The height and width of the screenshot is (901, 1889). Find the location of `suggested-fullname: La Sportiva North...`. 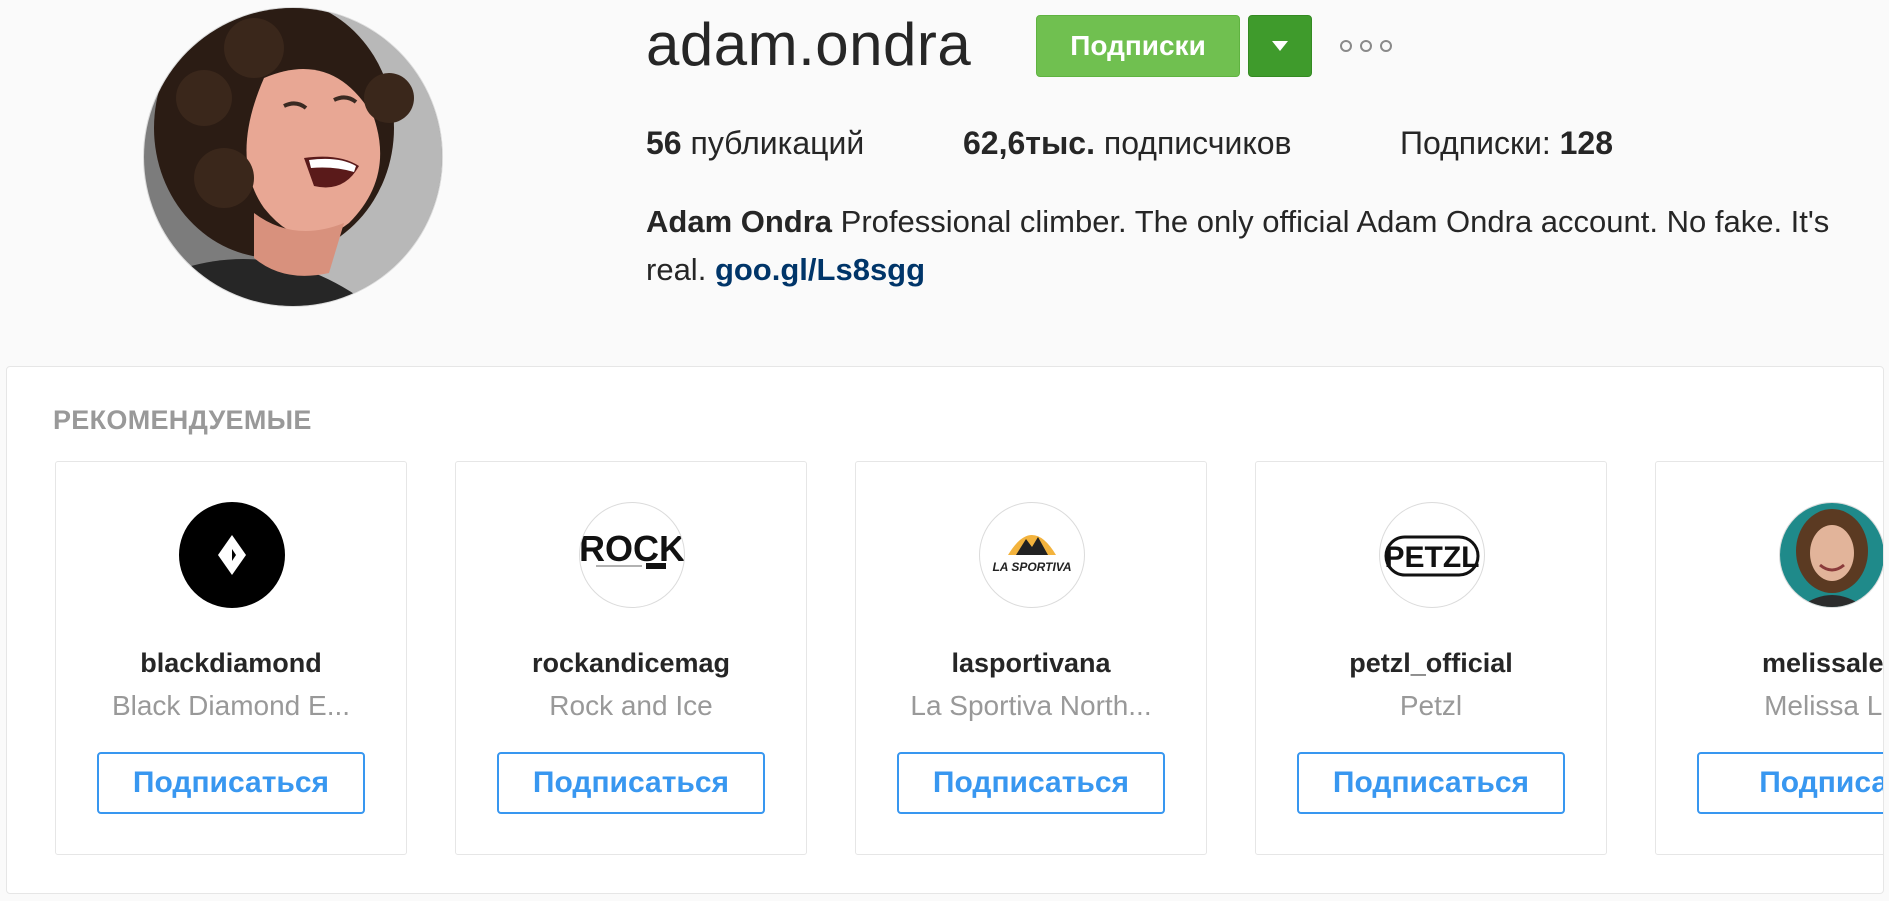

suggested-fullname: La Sportiva North... is located at coordinates (1031, 705).